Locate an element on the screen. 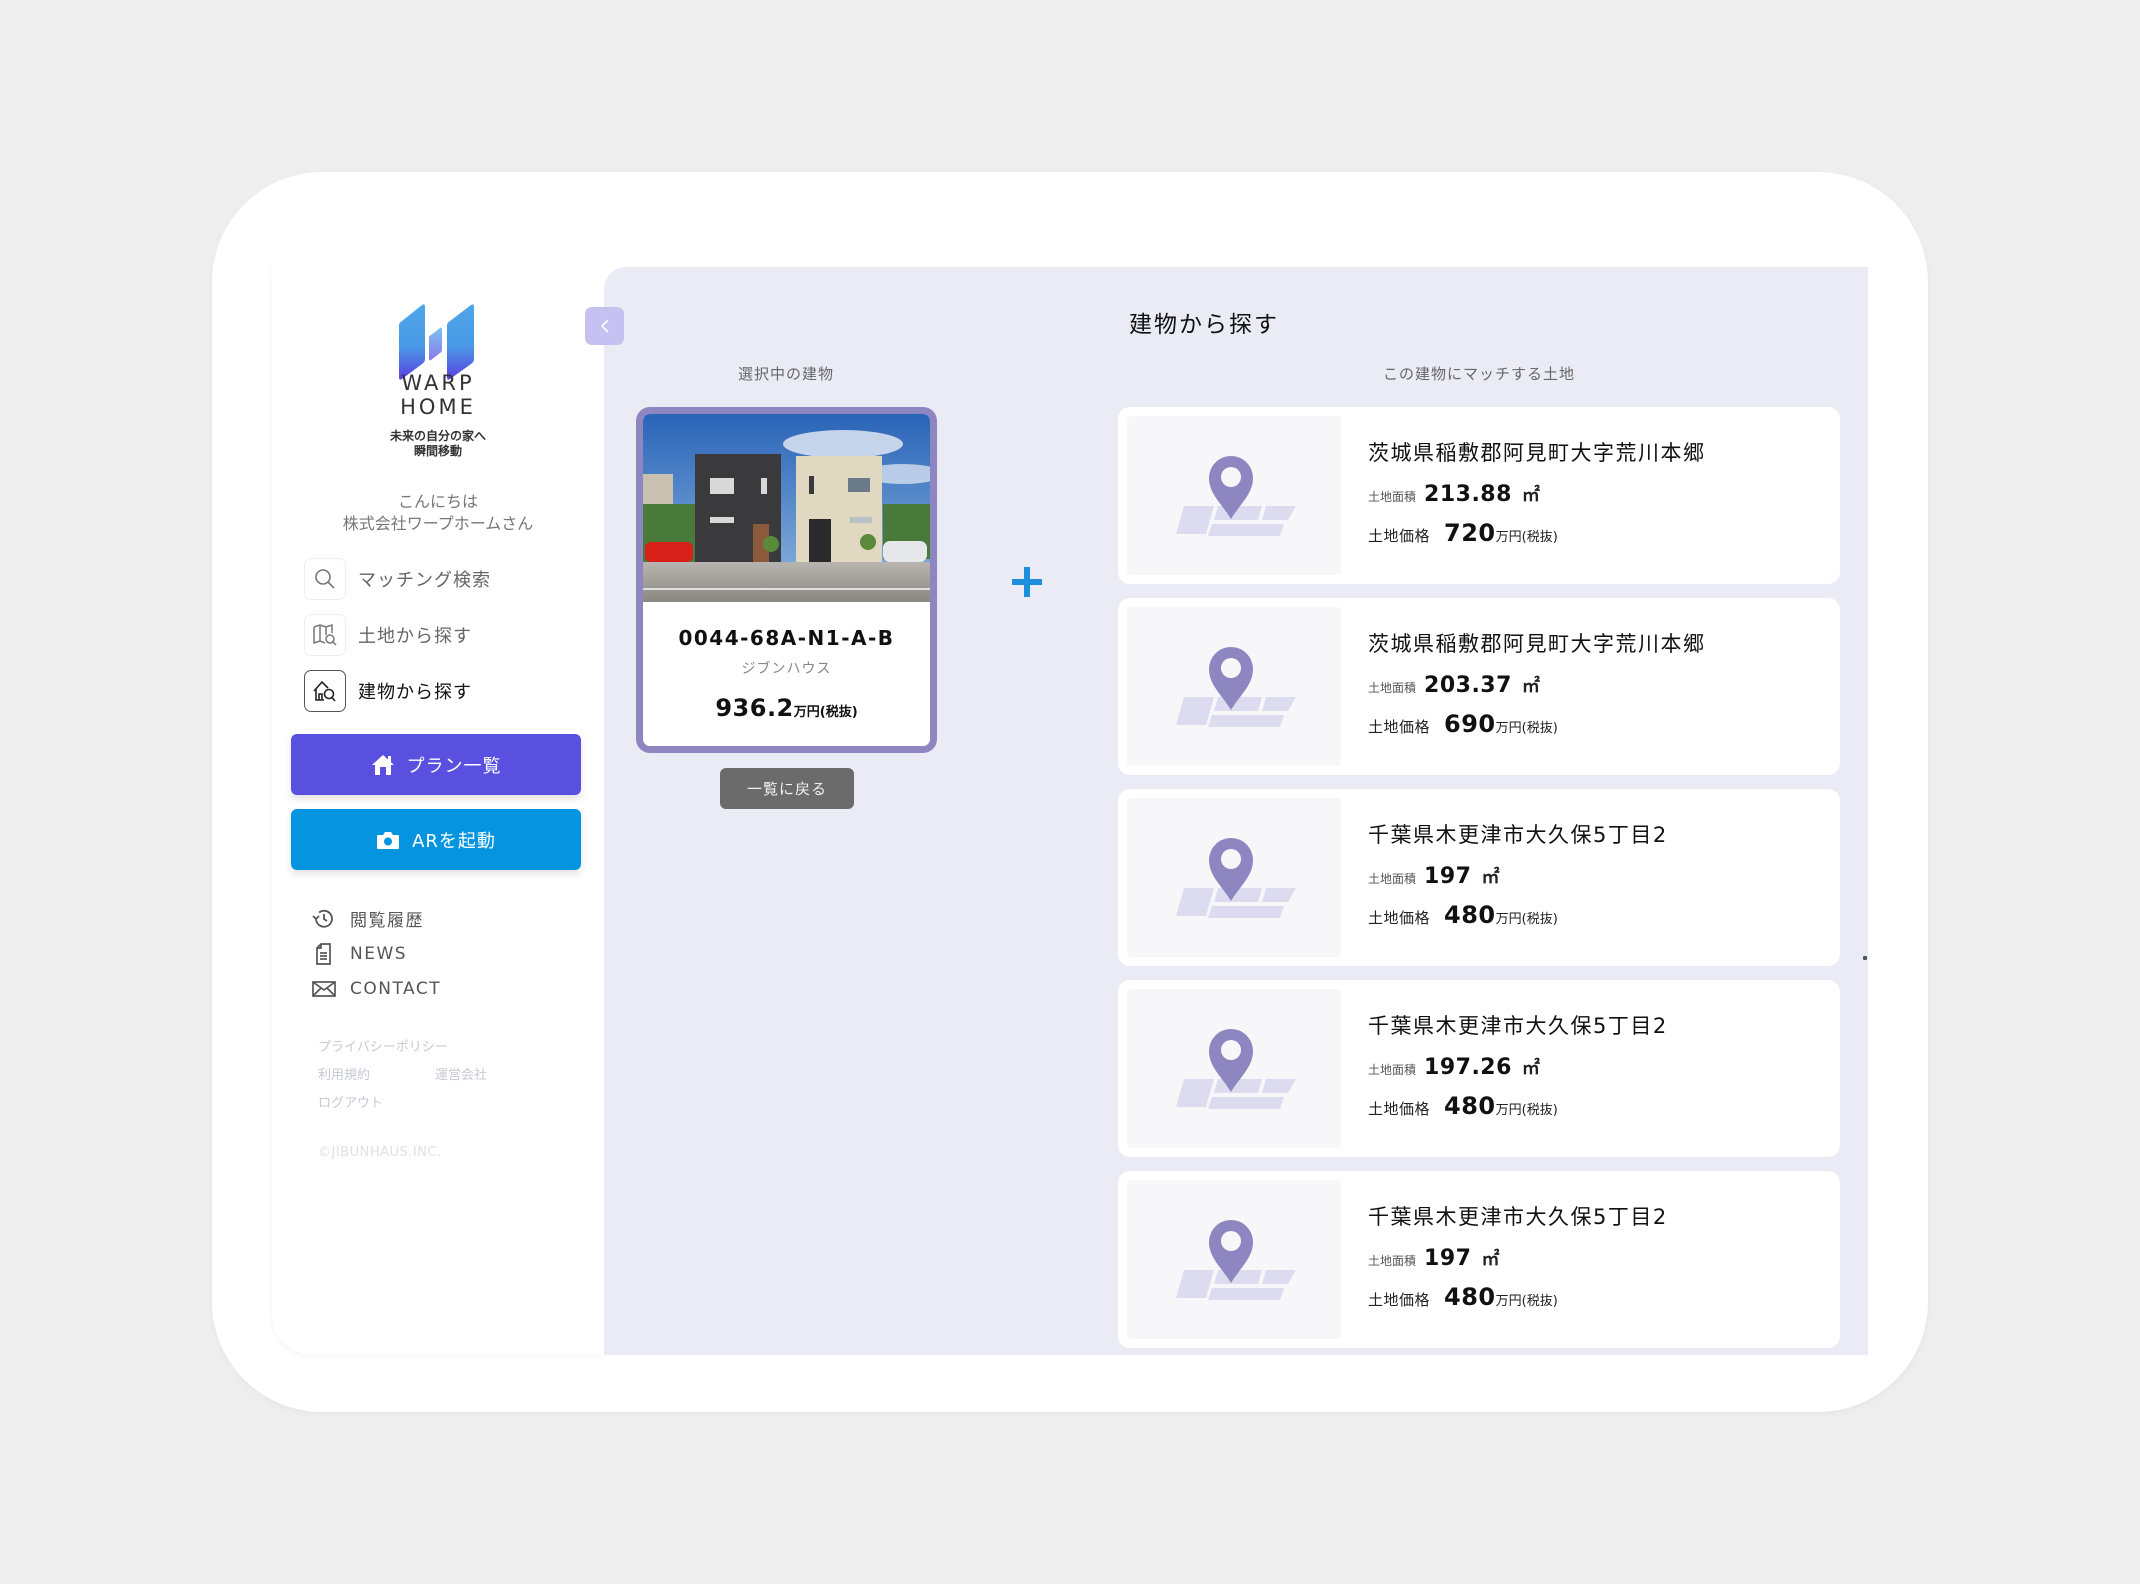  chevron-left-icon is located at coordinates (604, 326).